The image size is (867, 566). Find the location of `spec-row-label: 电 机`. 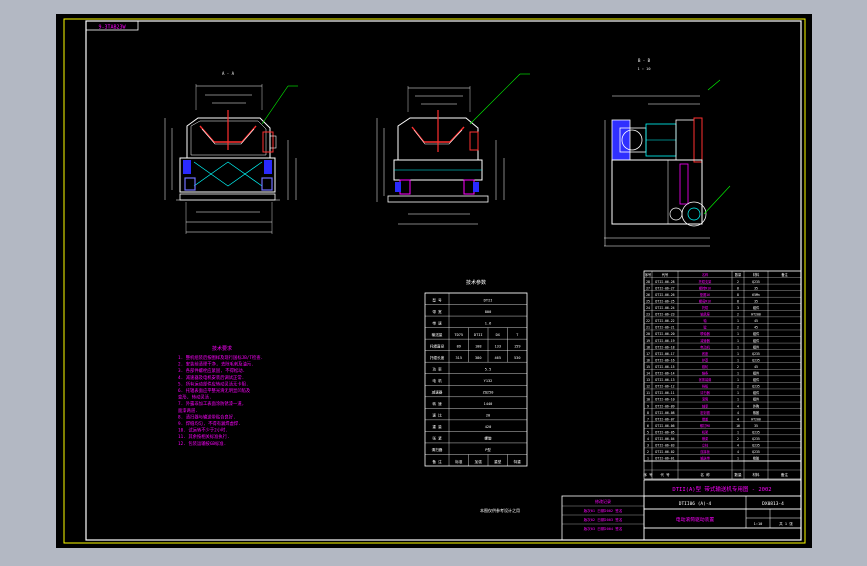

spec-row-label: 电 机 is located at coordinates (437, 380).